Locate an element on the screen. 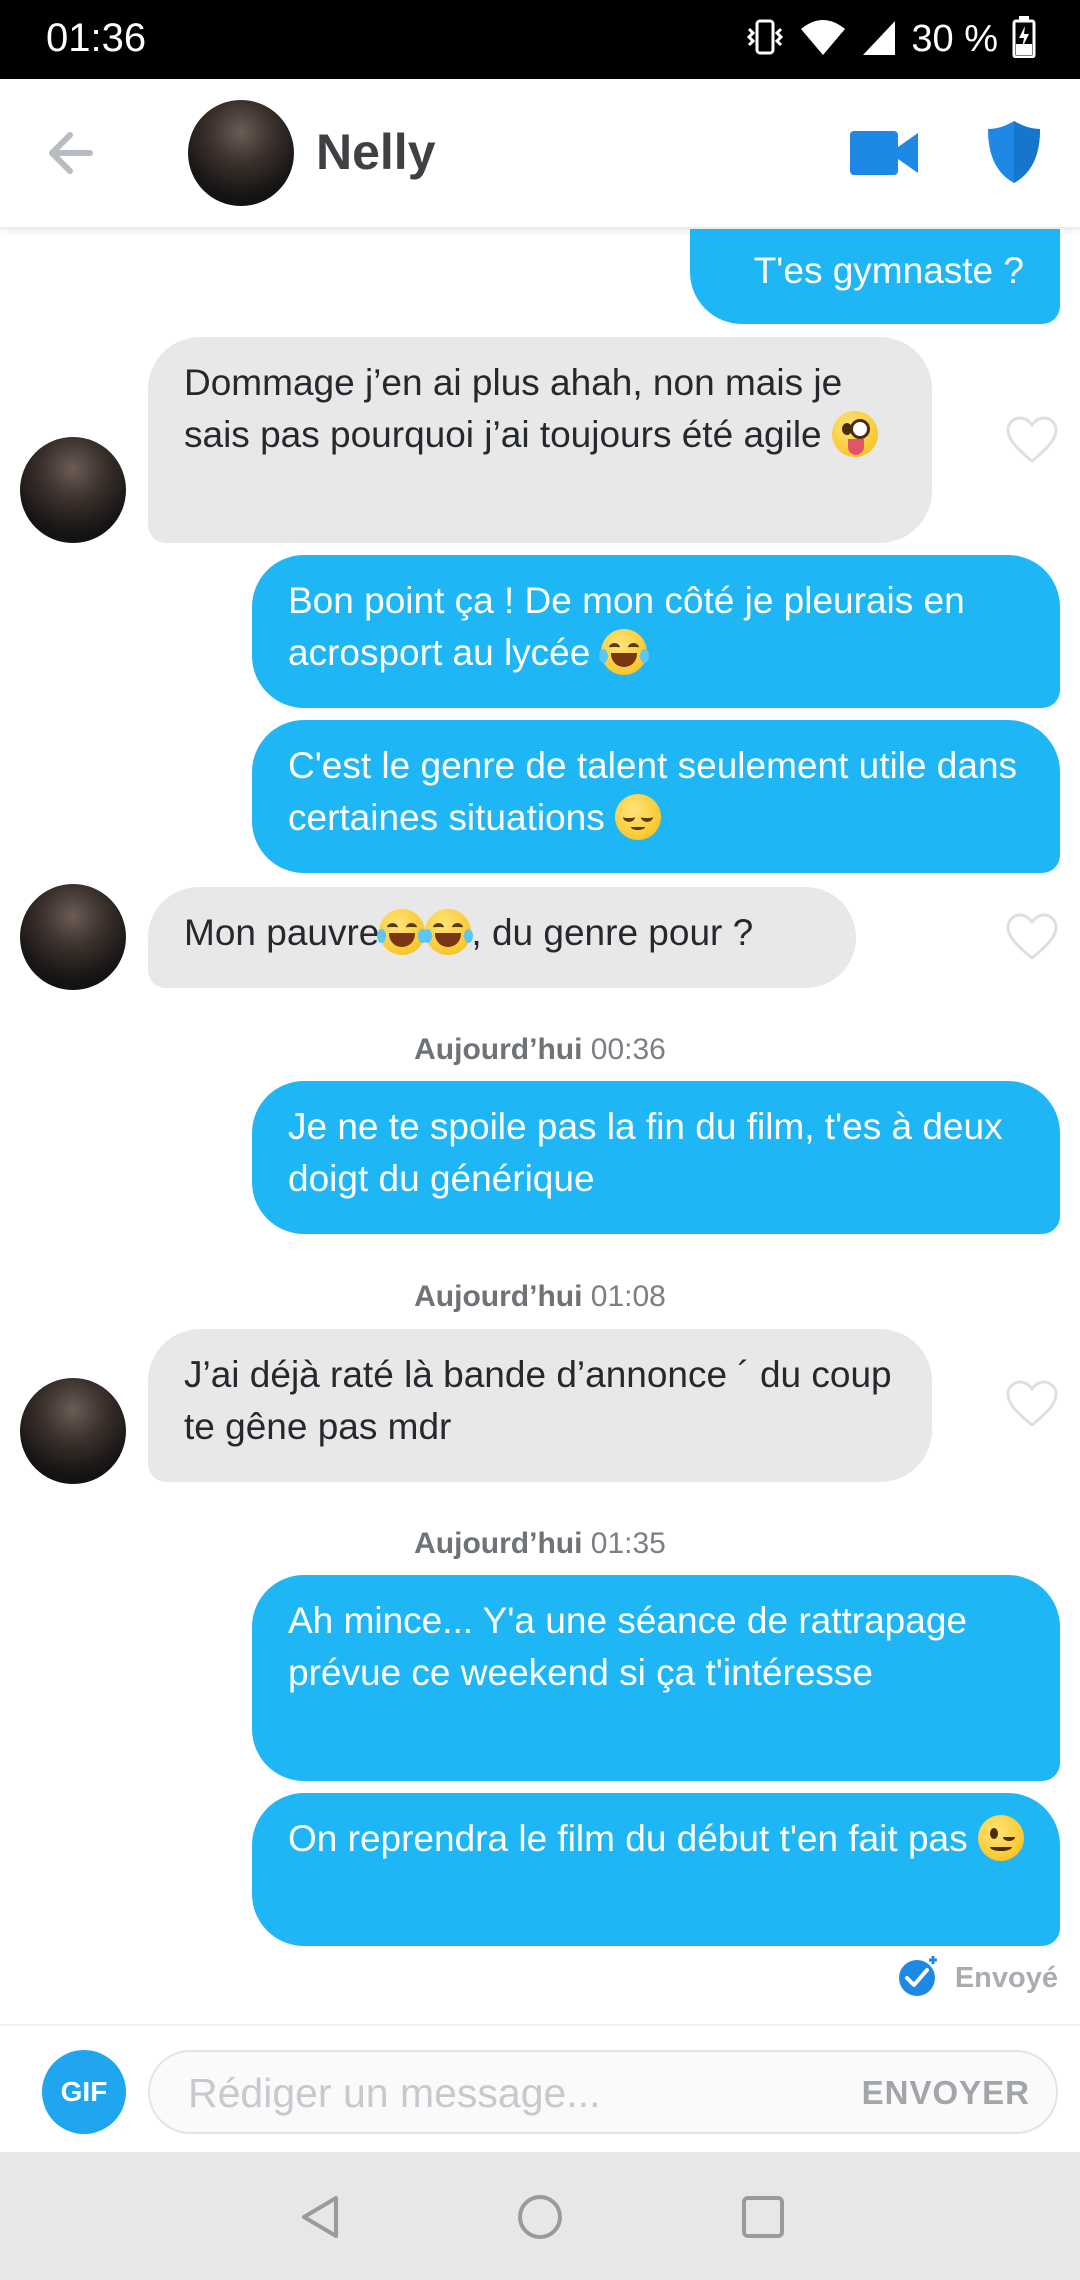  back-arrow-icon is located at coordinates (71, 153).